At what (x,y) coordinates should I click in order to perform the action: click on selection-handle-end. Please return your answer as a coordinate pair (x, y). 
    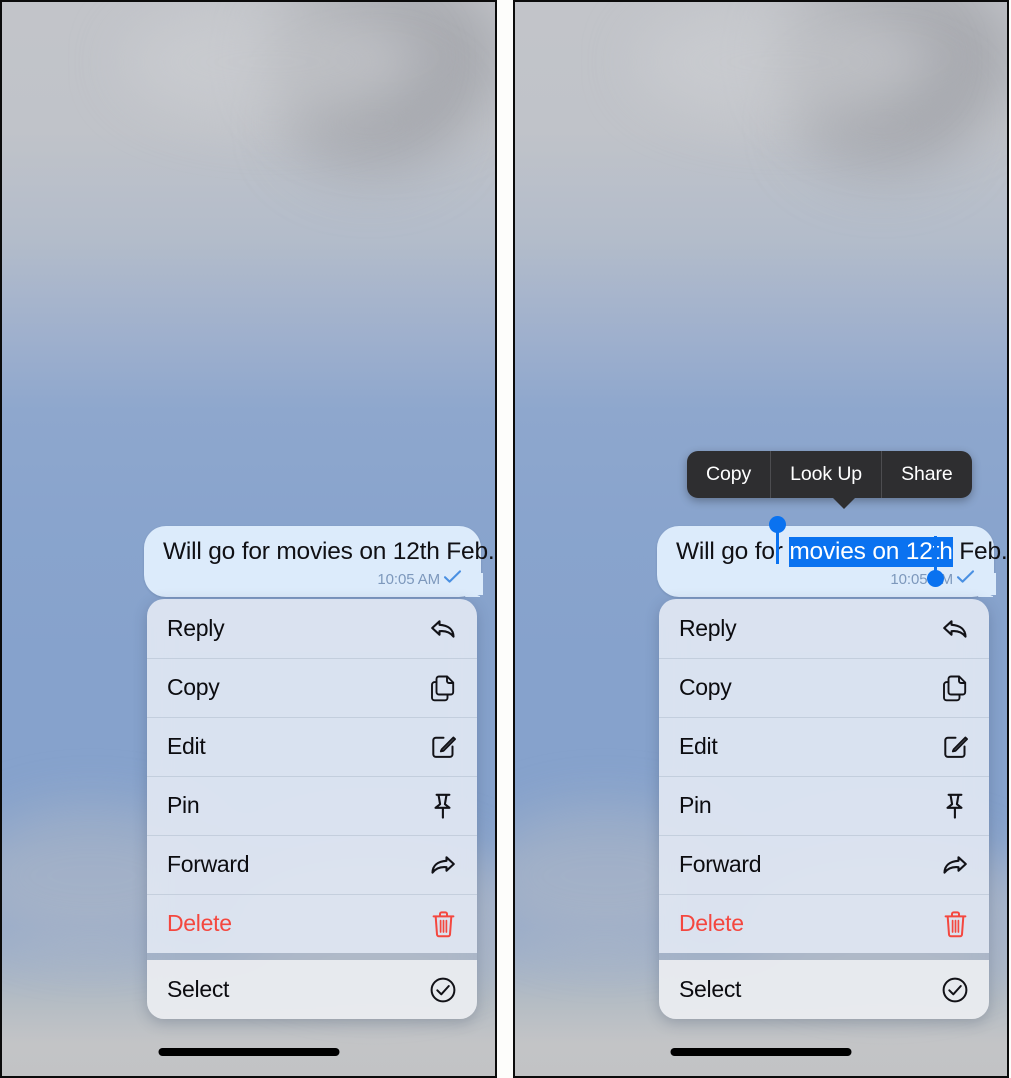
    Looking at the image, I should click on (935, 578).